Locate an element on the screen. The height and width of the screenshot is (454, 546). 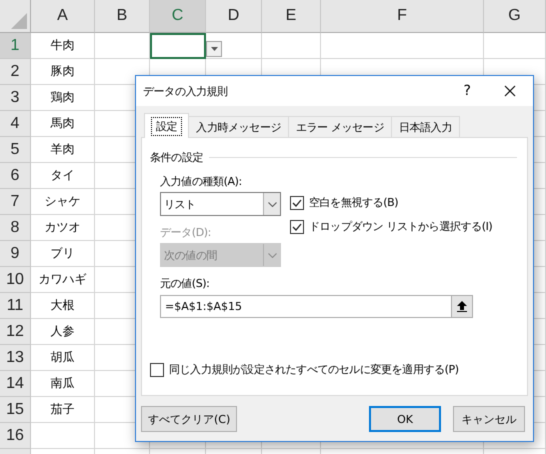
cell-text: 豚肉 is located at coordinates (62, 71).